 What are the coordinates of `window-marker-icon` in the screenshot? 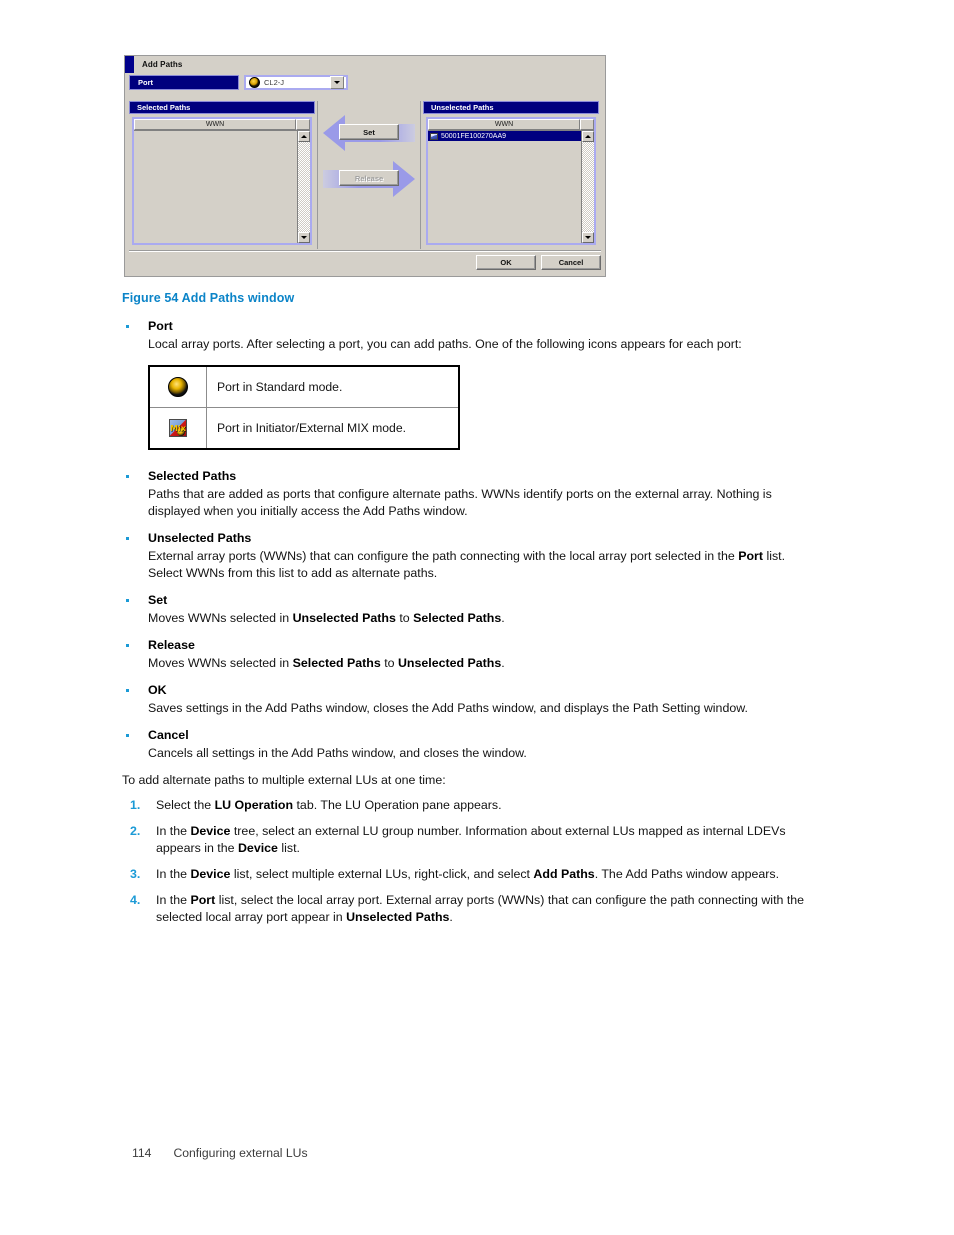 It's located at (129, 64).